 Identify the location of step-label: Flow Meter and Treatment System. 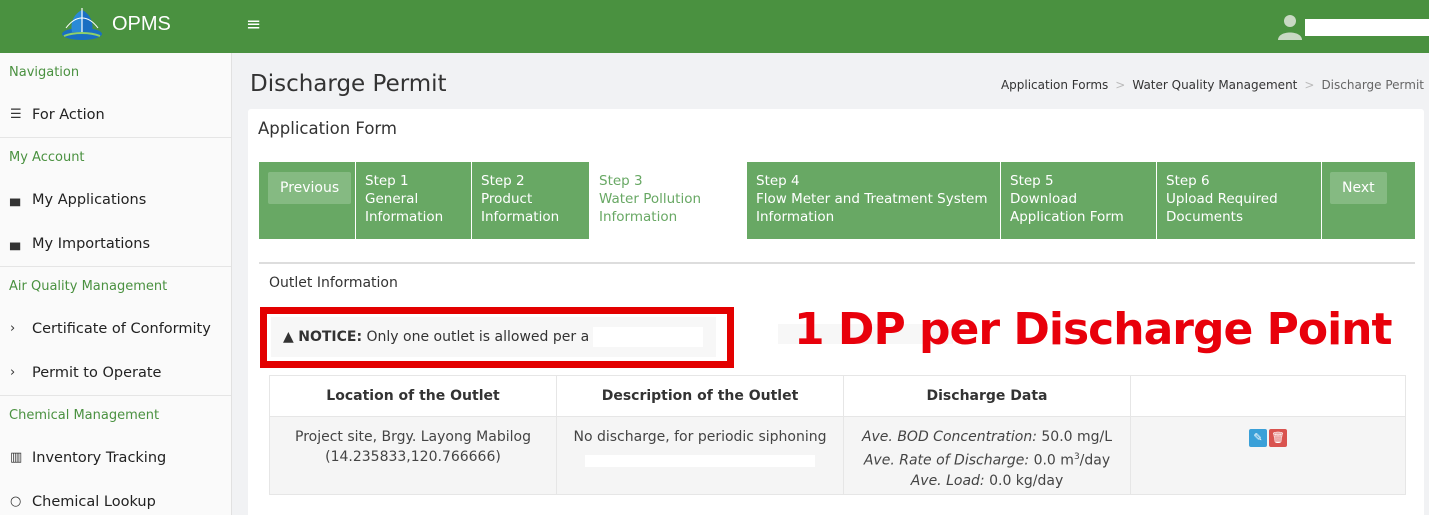
(872, 199).